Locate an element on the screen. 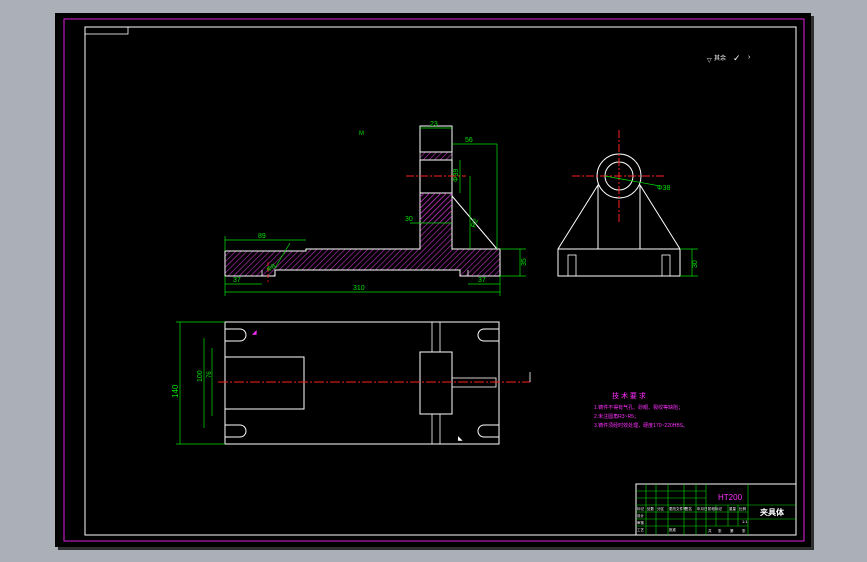 Image resolution: width=867 pixels, height=562 pixels. dim-text-310: 310 is located at coordinates (359, 288).